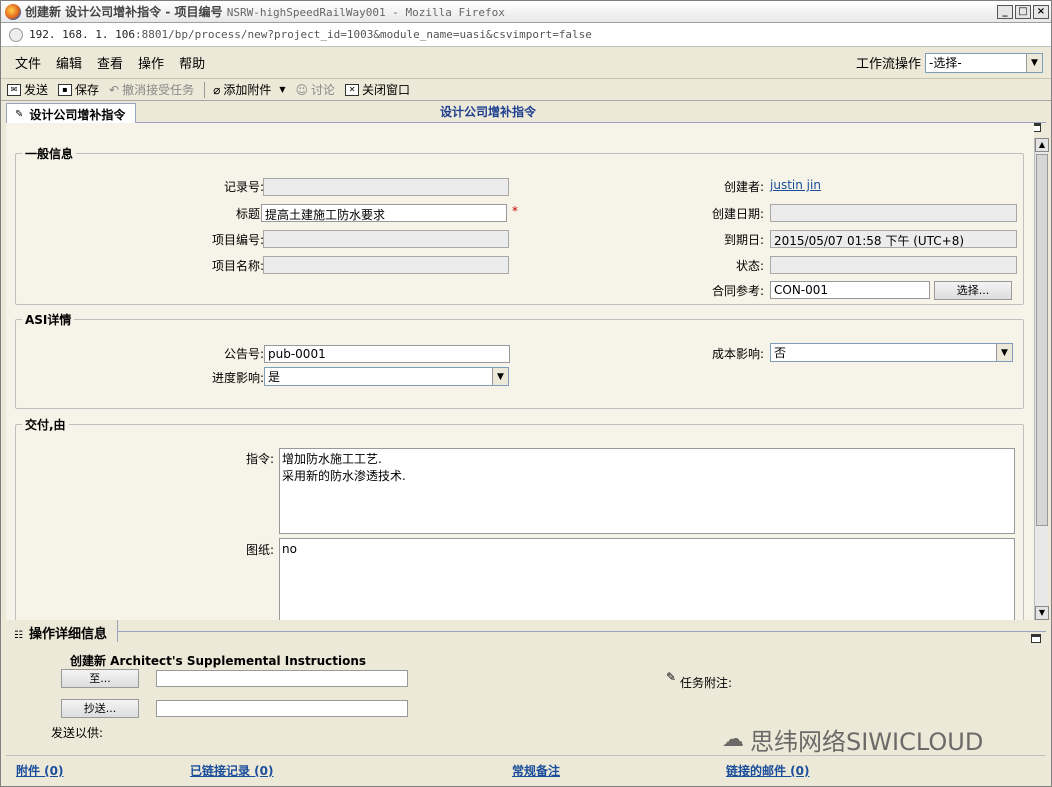 The image size is (1052, 787). What do you see at coordinates (386, 376) in the screenshot?
I see `schedule-impact-select: 是 ▼` at bounding box center [386, 376].